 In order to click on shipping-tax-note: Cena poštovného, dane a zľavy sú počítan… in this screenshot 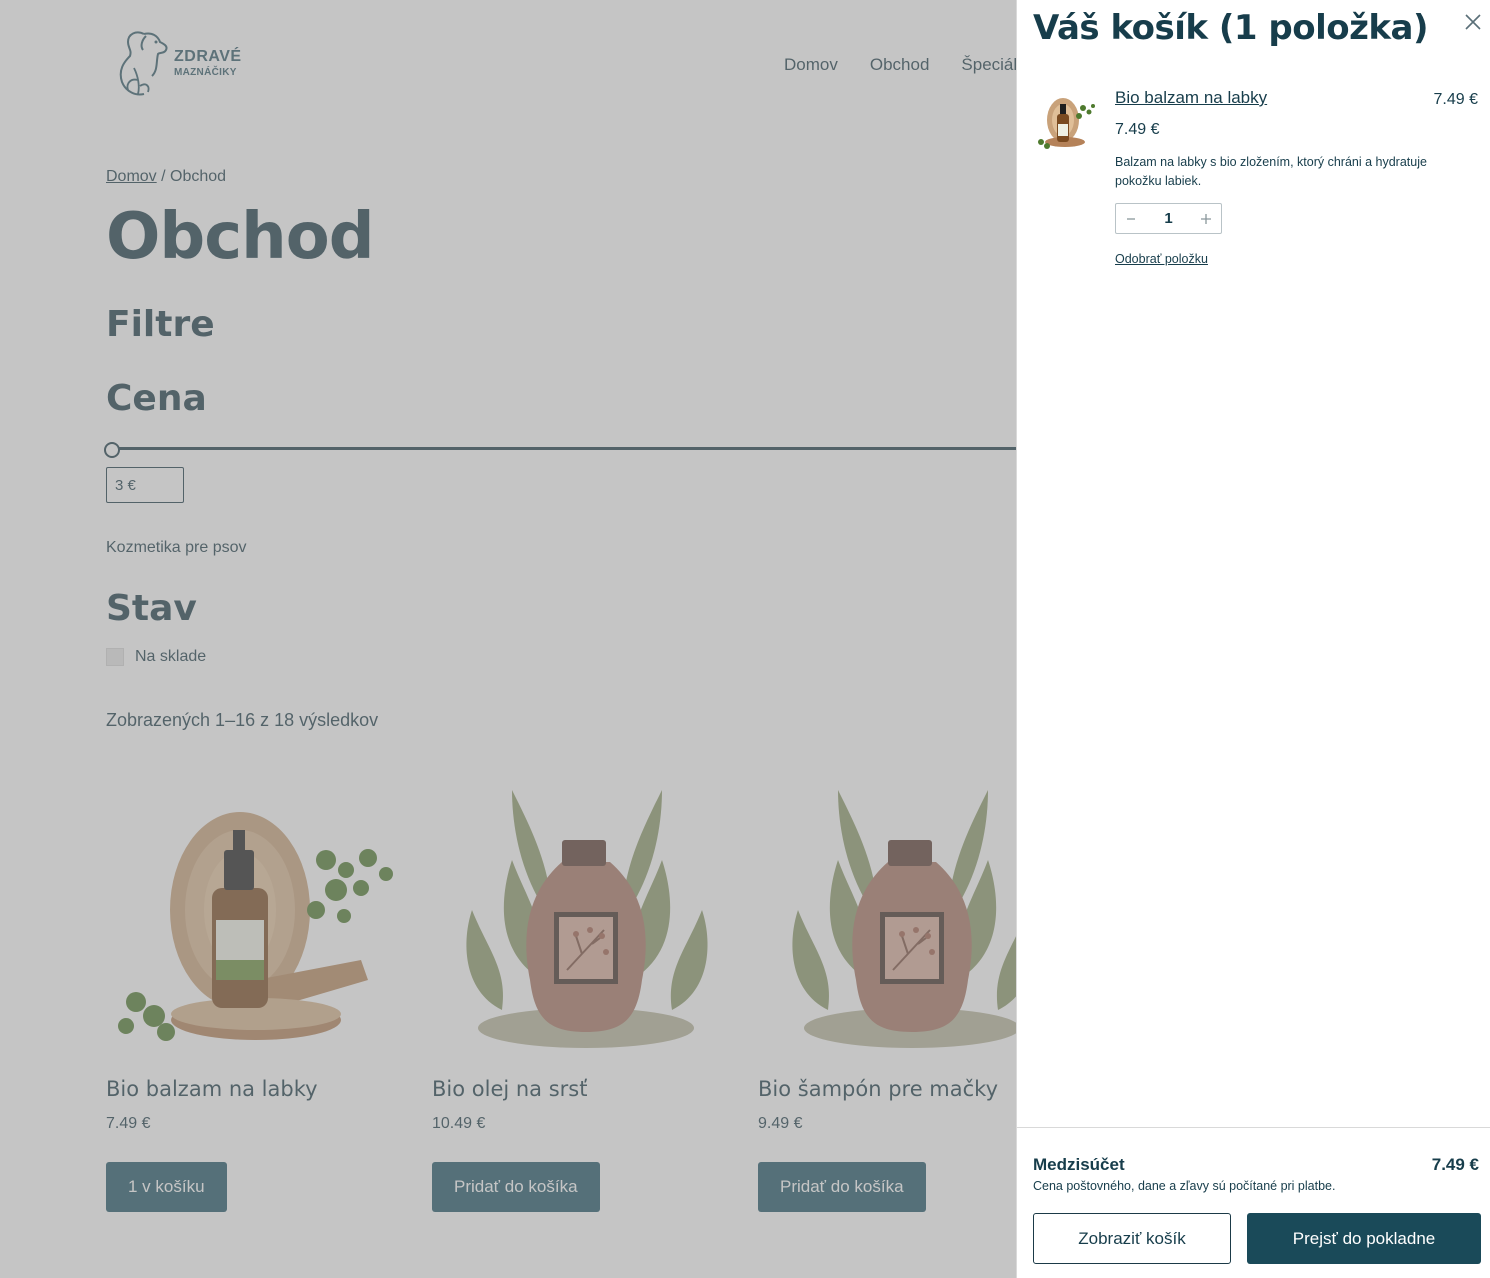, I will do `click(1184, 1186)`.